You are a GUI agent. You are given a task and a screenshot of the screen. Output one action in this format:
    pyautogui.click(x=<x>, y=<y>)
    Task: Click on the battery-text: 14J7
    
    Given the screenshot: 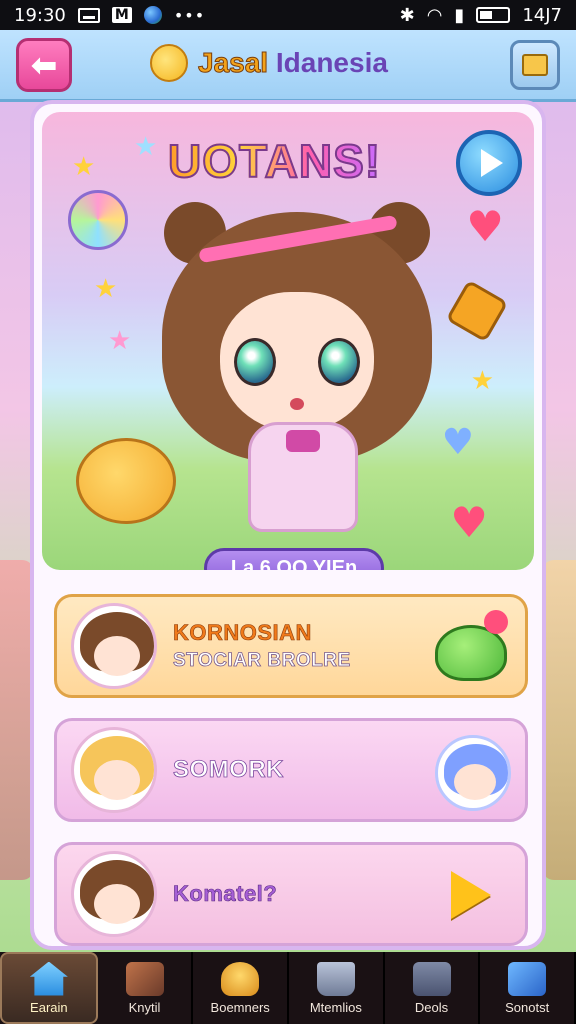 What is the action you would take?
    pyautogui.click(x=542, y=15)
    